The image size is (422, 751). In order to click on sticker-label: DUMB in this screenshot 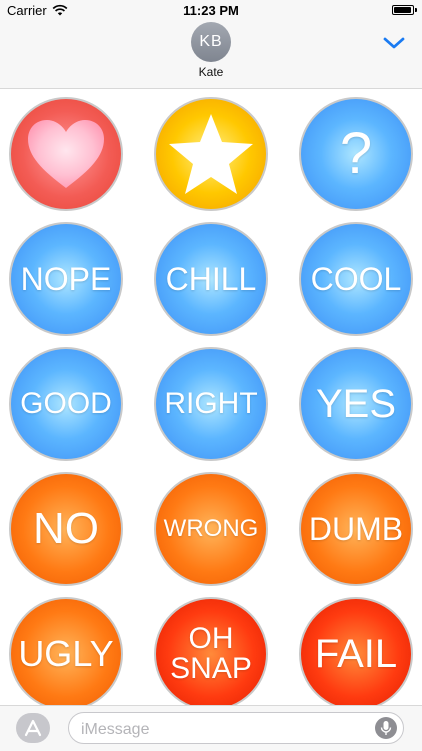, I will do `click(356, 529)`.